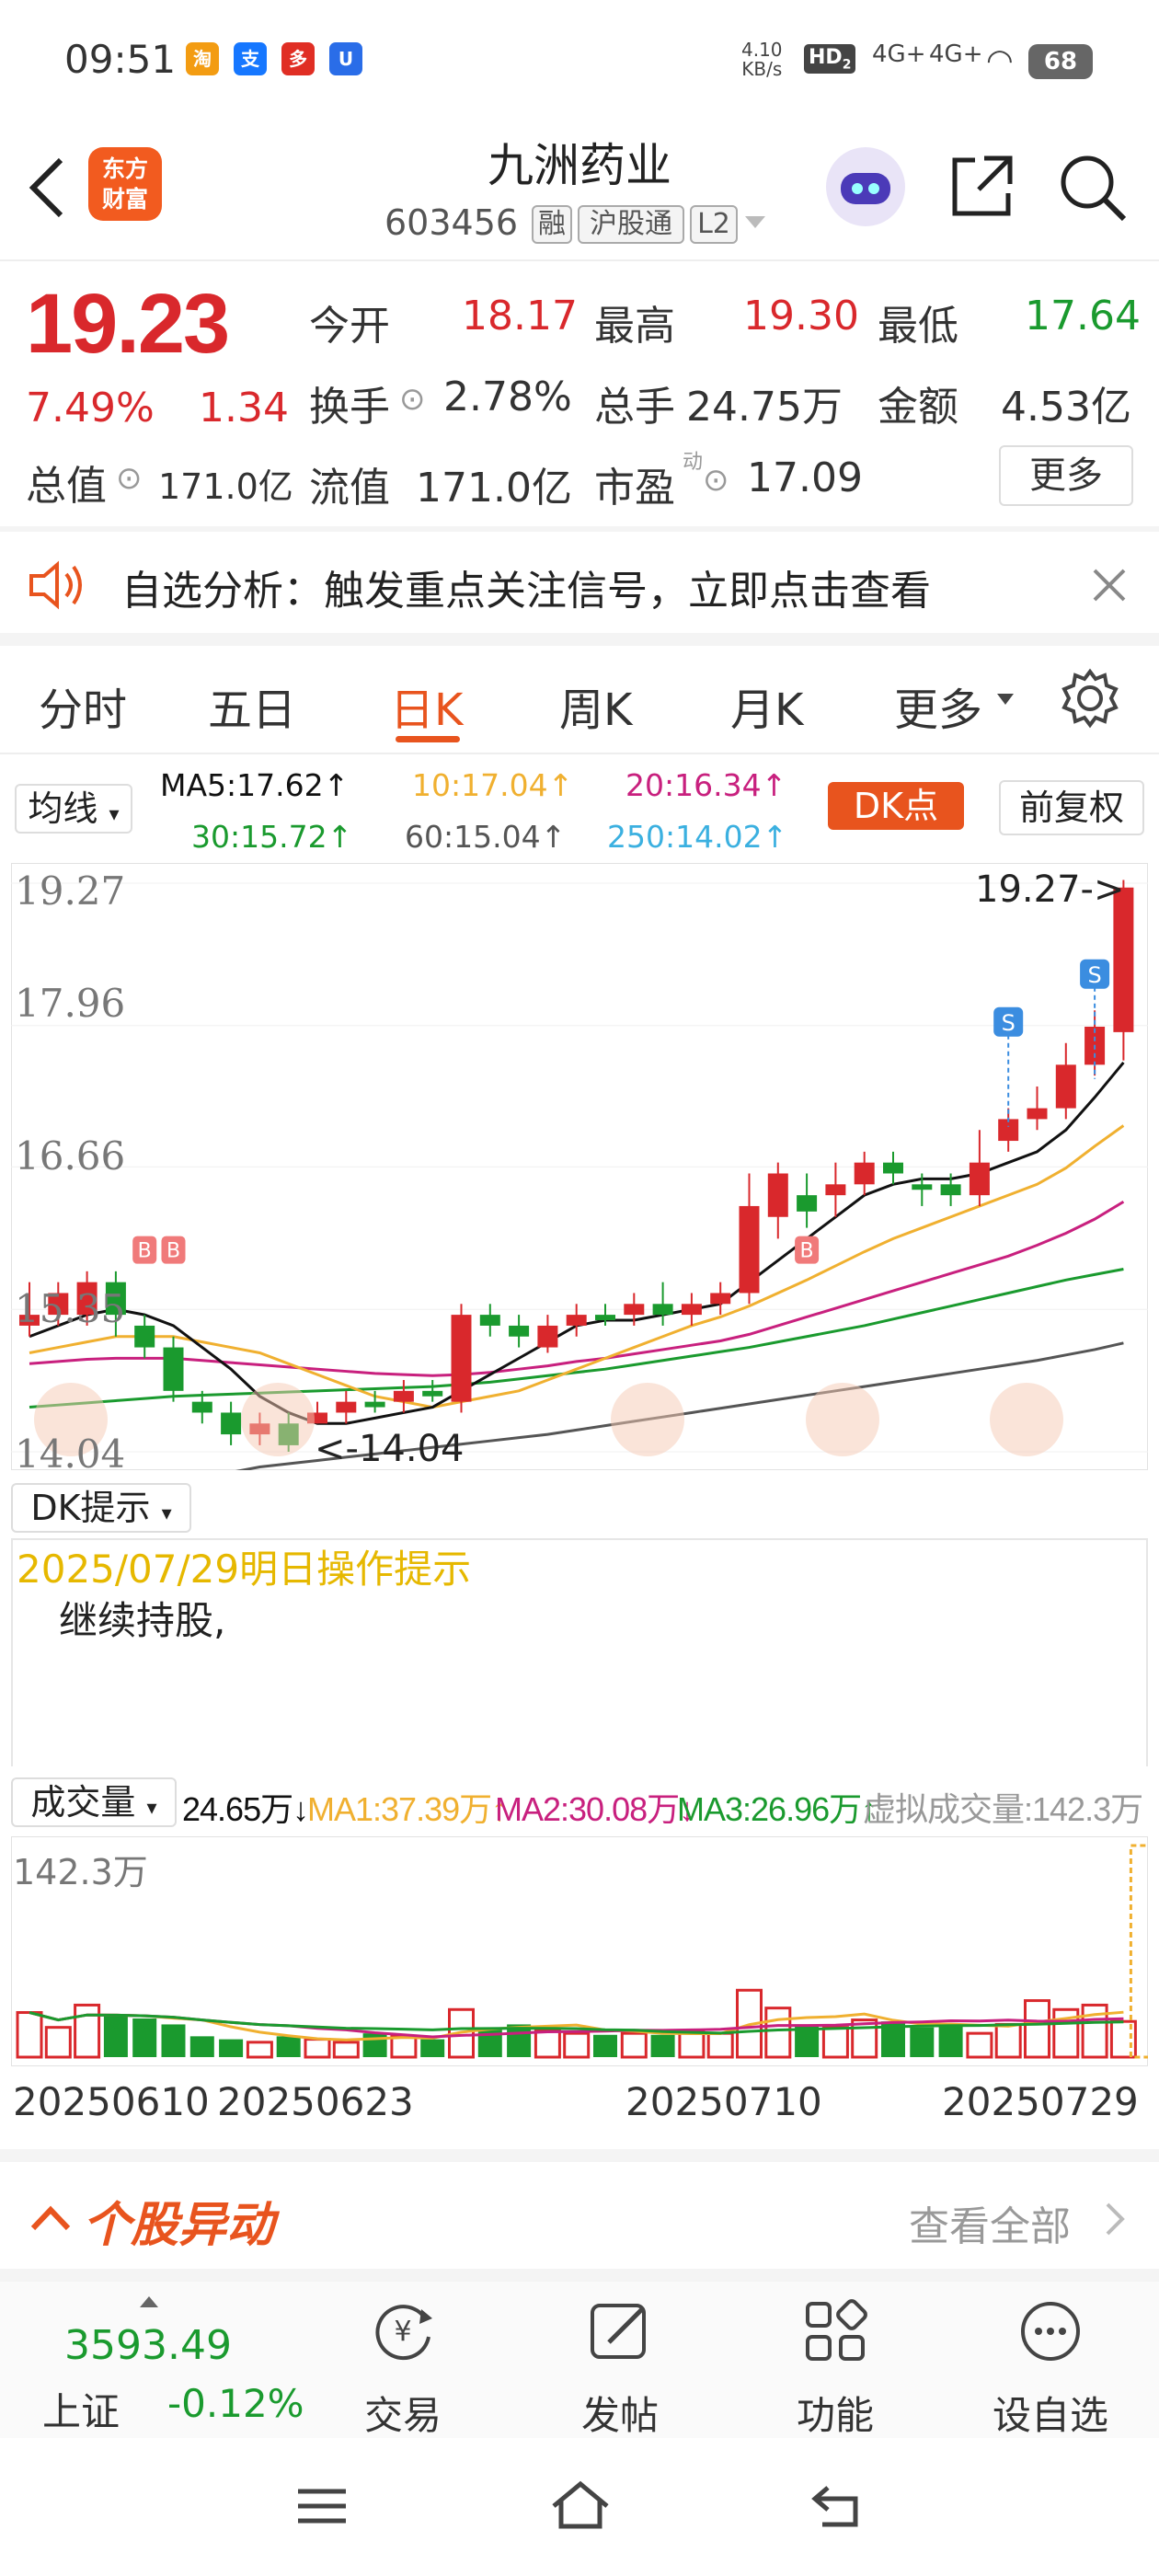  What do you see at coordinates (149, 2301) in the screenshot?
I see `index-arrow-icon` at bounding box center [149, 2301].